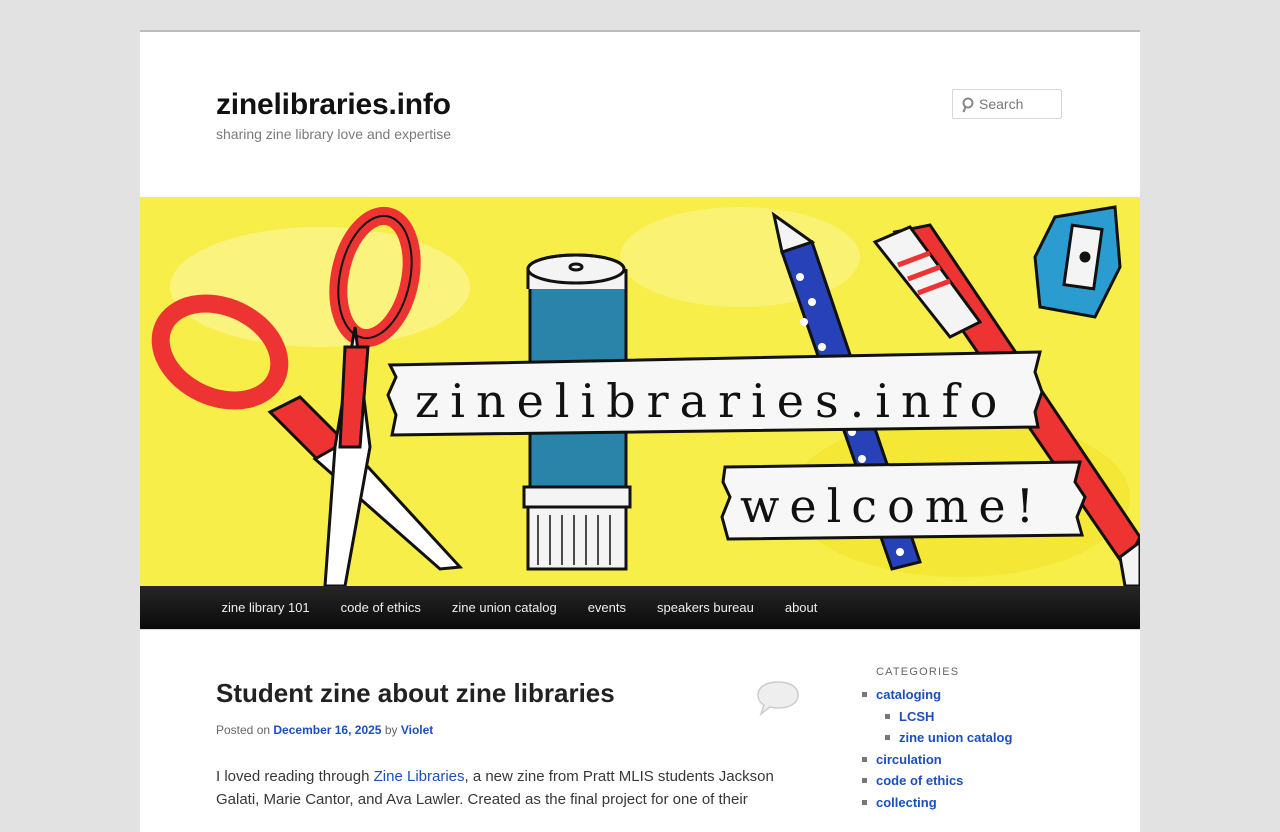  I want to click on zine-libraries-link: Zine Libraries, so click(419, 776).